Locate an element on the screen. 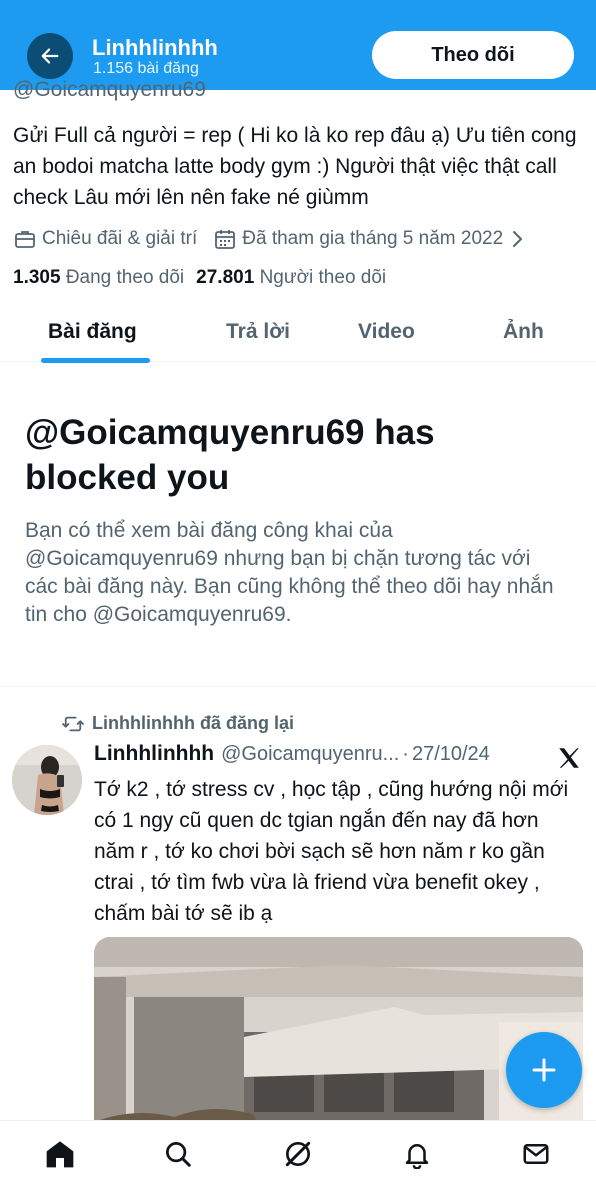 The image size is (596, 1200). joined-date: Đã tham gia tháng 5 năm 2022 is located at coordinates (373, 238).